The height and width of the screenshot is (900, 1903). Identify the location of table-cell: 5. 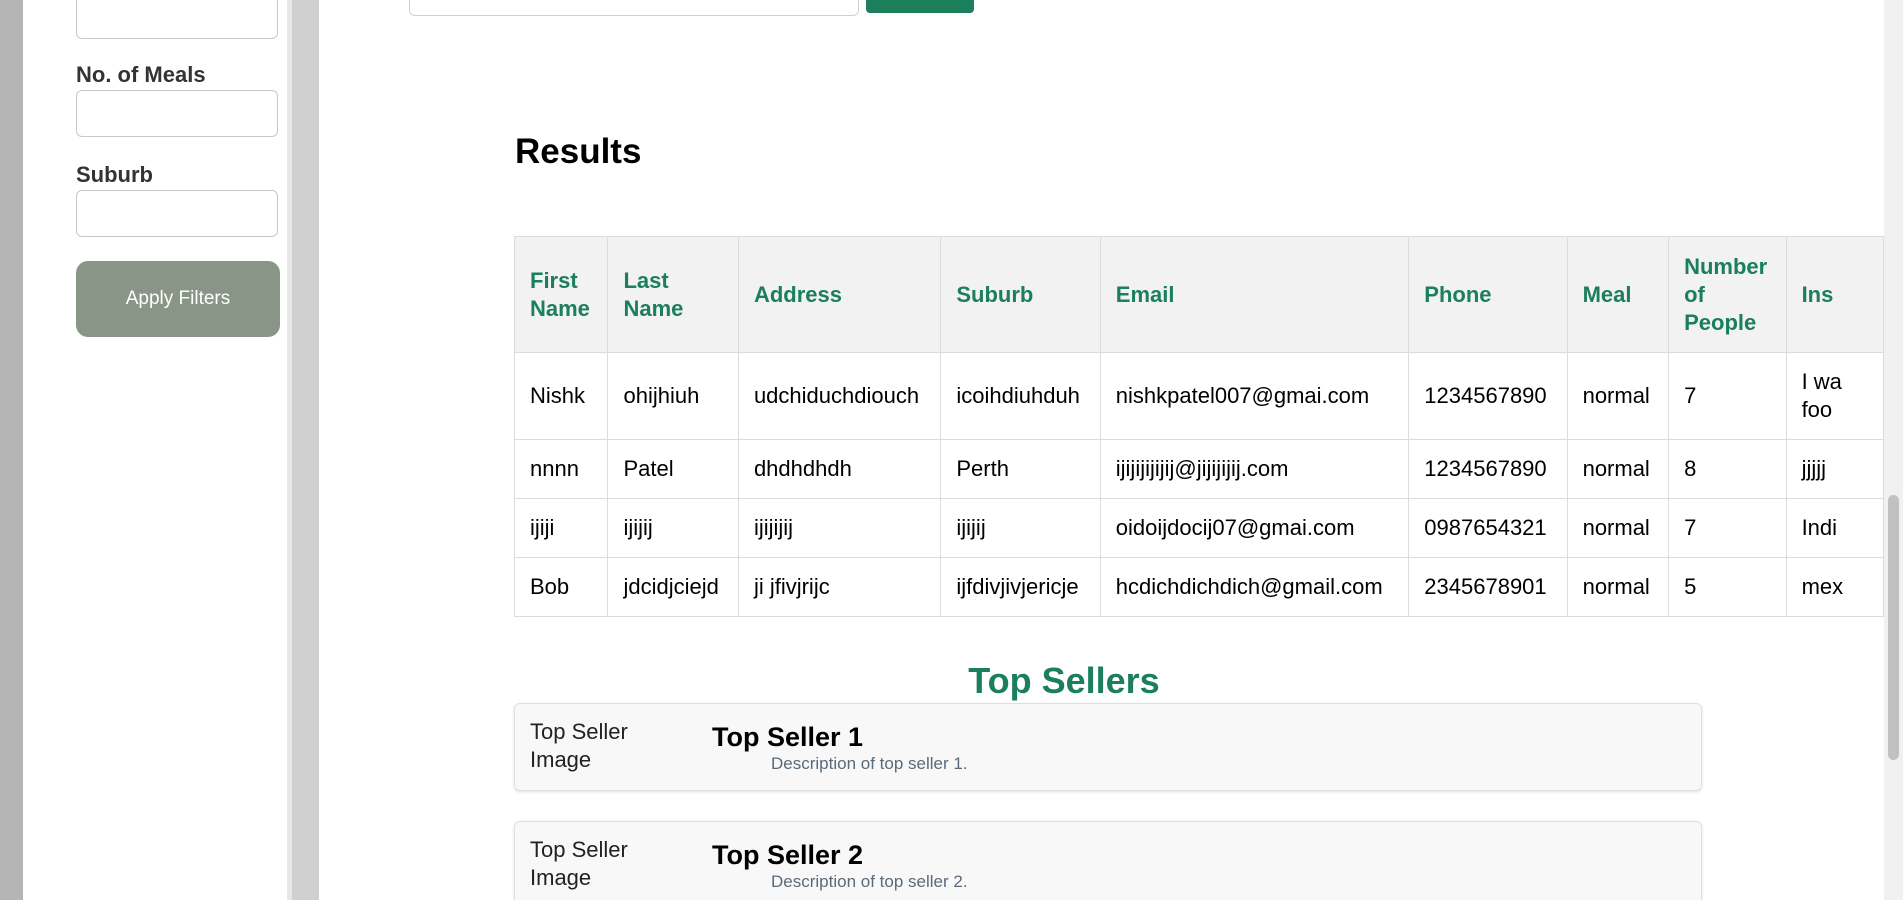
(1727, 587).